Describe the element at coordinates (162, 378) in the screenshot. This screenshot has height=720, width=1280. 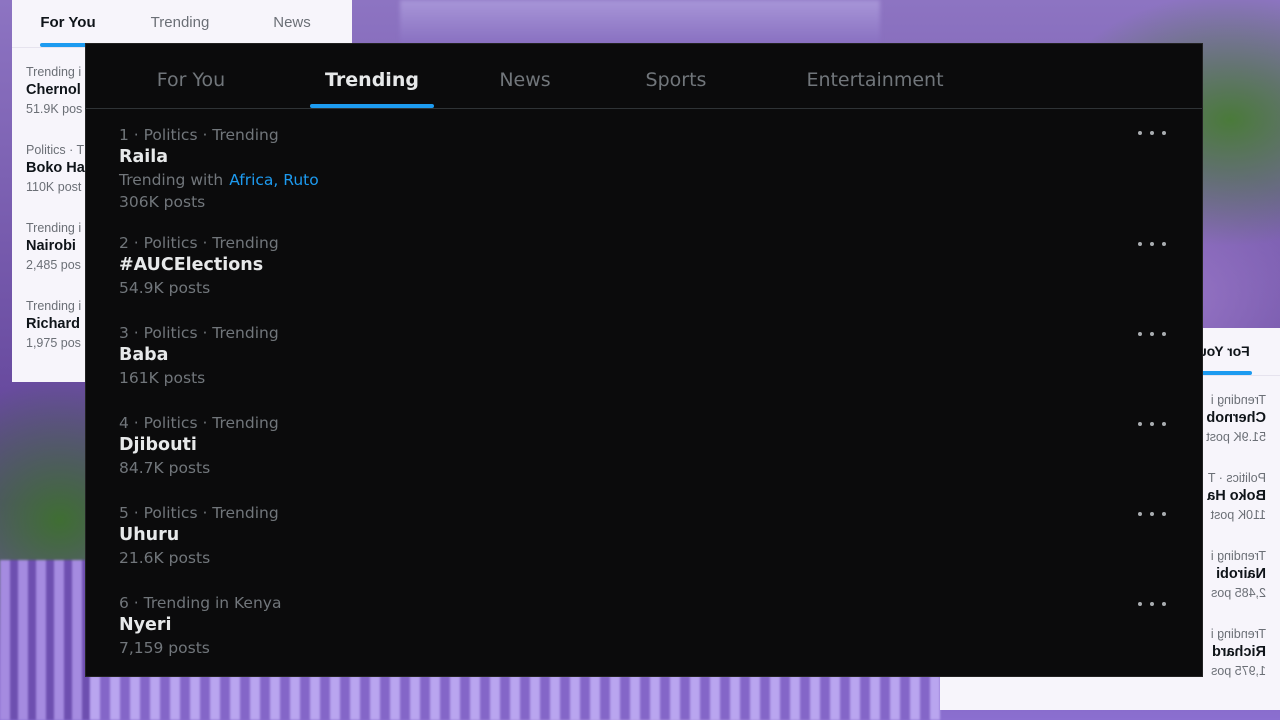
I see `trend-posts: 161K posts` at that location.